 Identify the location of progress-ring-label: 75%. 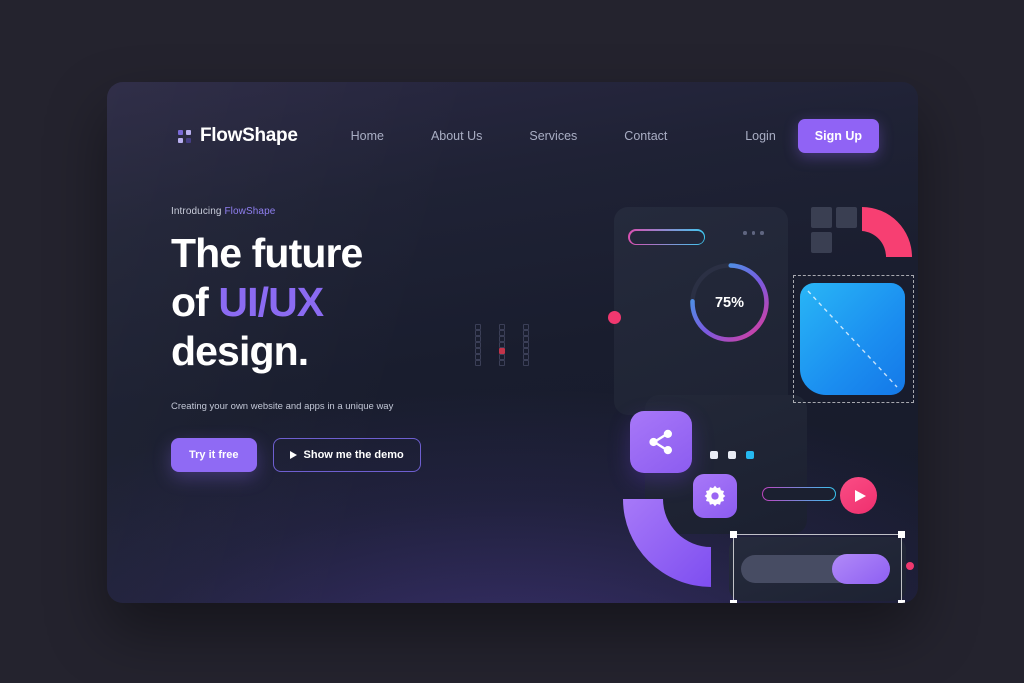
(729, 302).